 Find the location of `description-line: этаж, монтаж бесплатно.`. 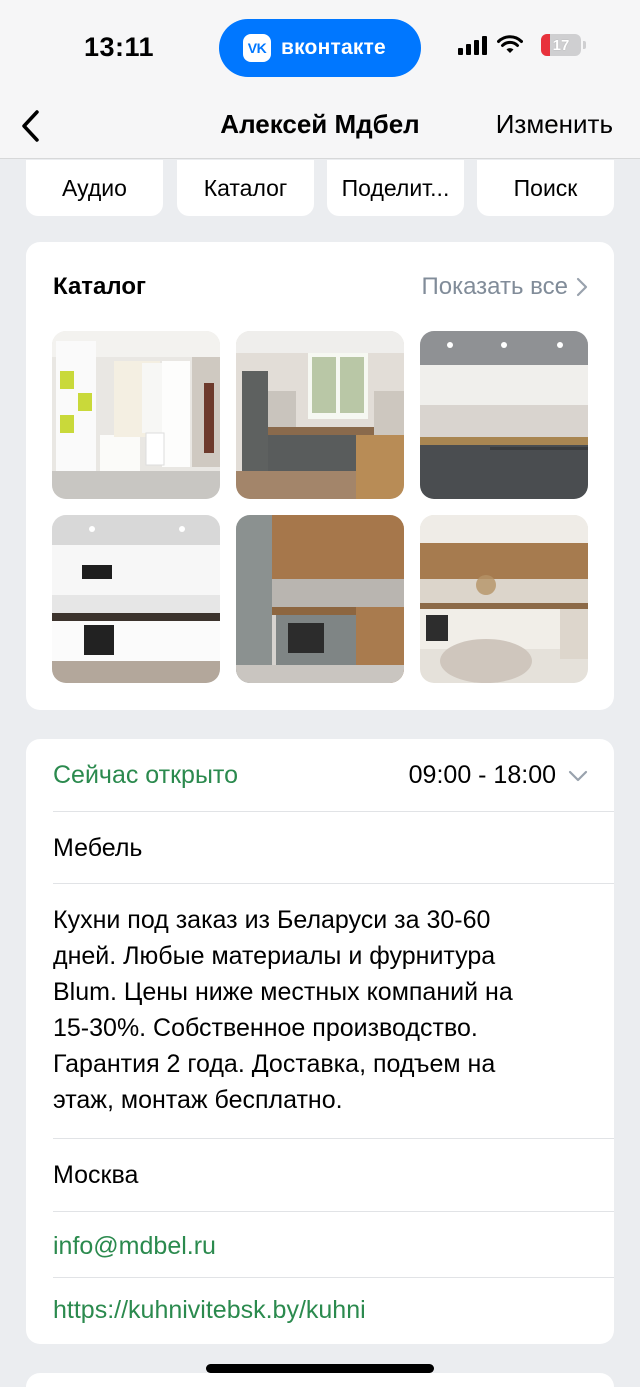

description-line: этаж, монтаж бесплатно. is located at coordinates (198, 1100).